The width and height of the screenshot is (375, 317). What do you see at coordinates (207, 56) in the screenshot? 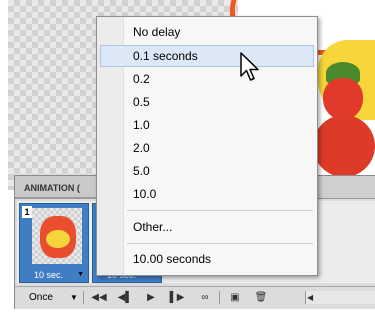
I see `menu-item-0-1-seconds: 0.1 seconds` at bounding box center [207, 56].